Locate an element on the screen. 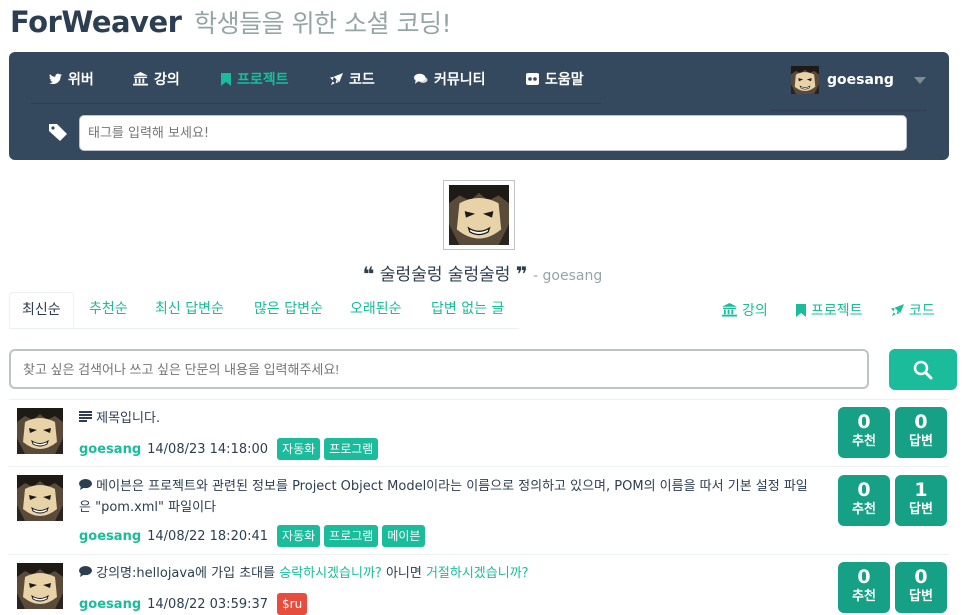 The height and width of the screenshot is (615, 965). nav-label: 프로젝트 is located at coordinates (263, 80).